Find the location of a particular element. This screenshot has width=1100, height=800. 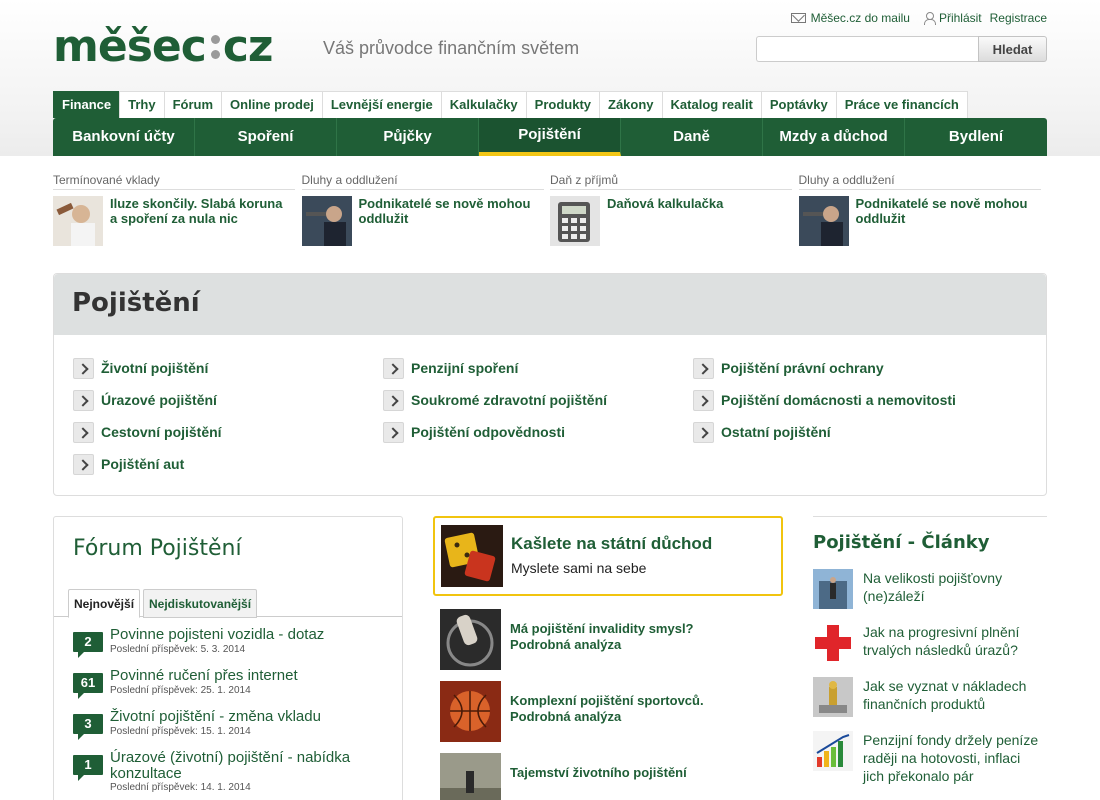

tab-newest: Nejnovější is located at coordinates (104, 603).